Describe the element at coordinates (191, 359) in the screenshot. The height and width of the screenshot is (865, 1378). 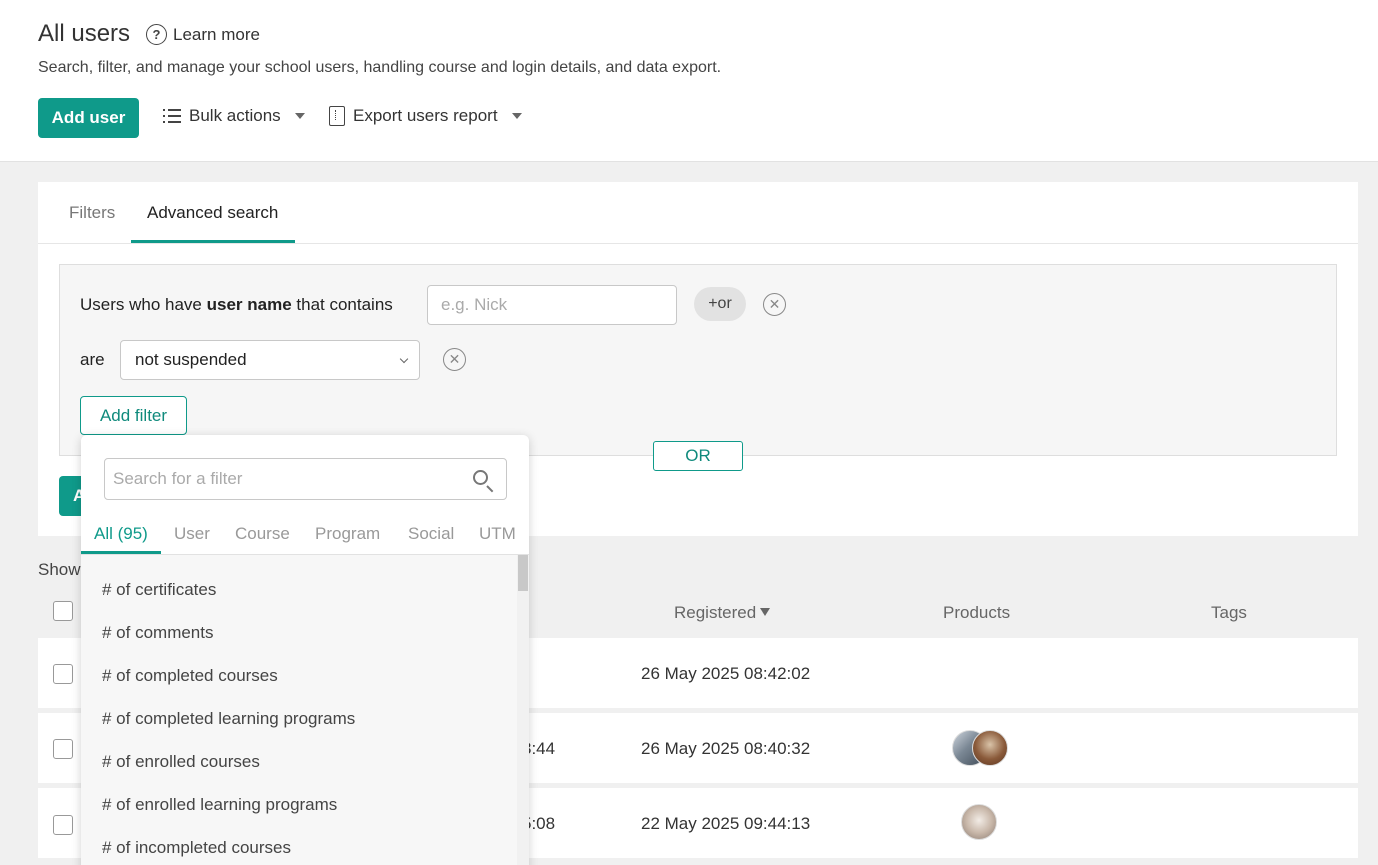
I see `select-value: not suspended` at that location.